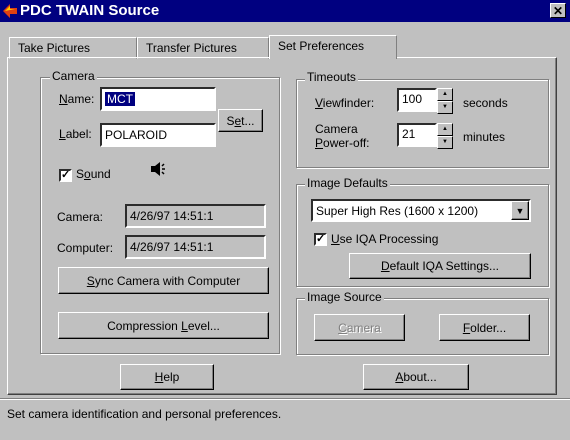 The width and height of the screenshot is (570, 440). I want to click on label-label: Label:, so click(75, 134).